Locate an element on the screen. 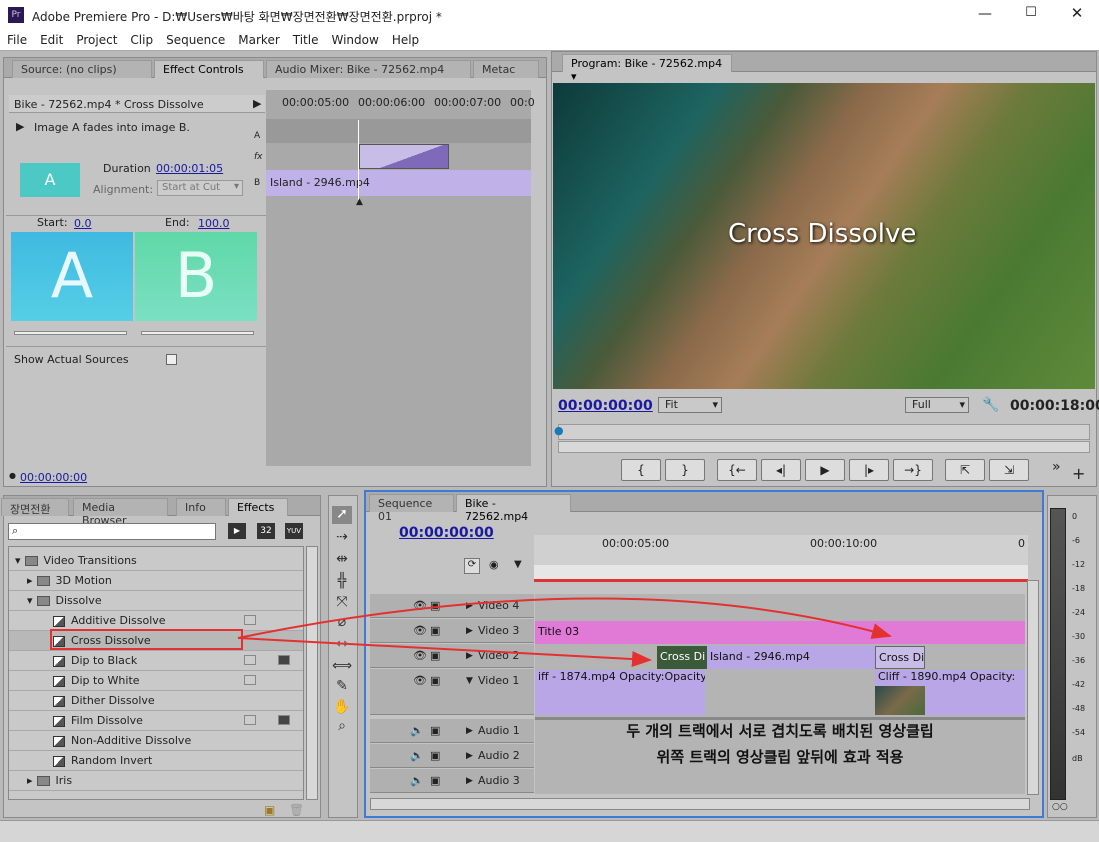  meter-label: dB is located at coordinates (1077, 758).